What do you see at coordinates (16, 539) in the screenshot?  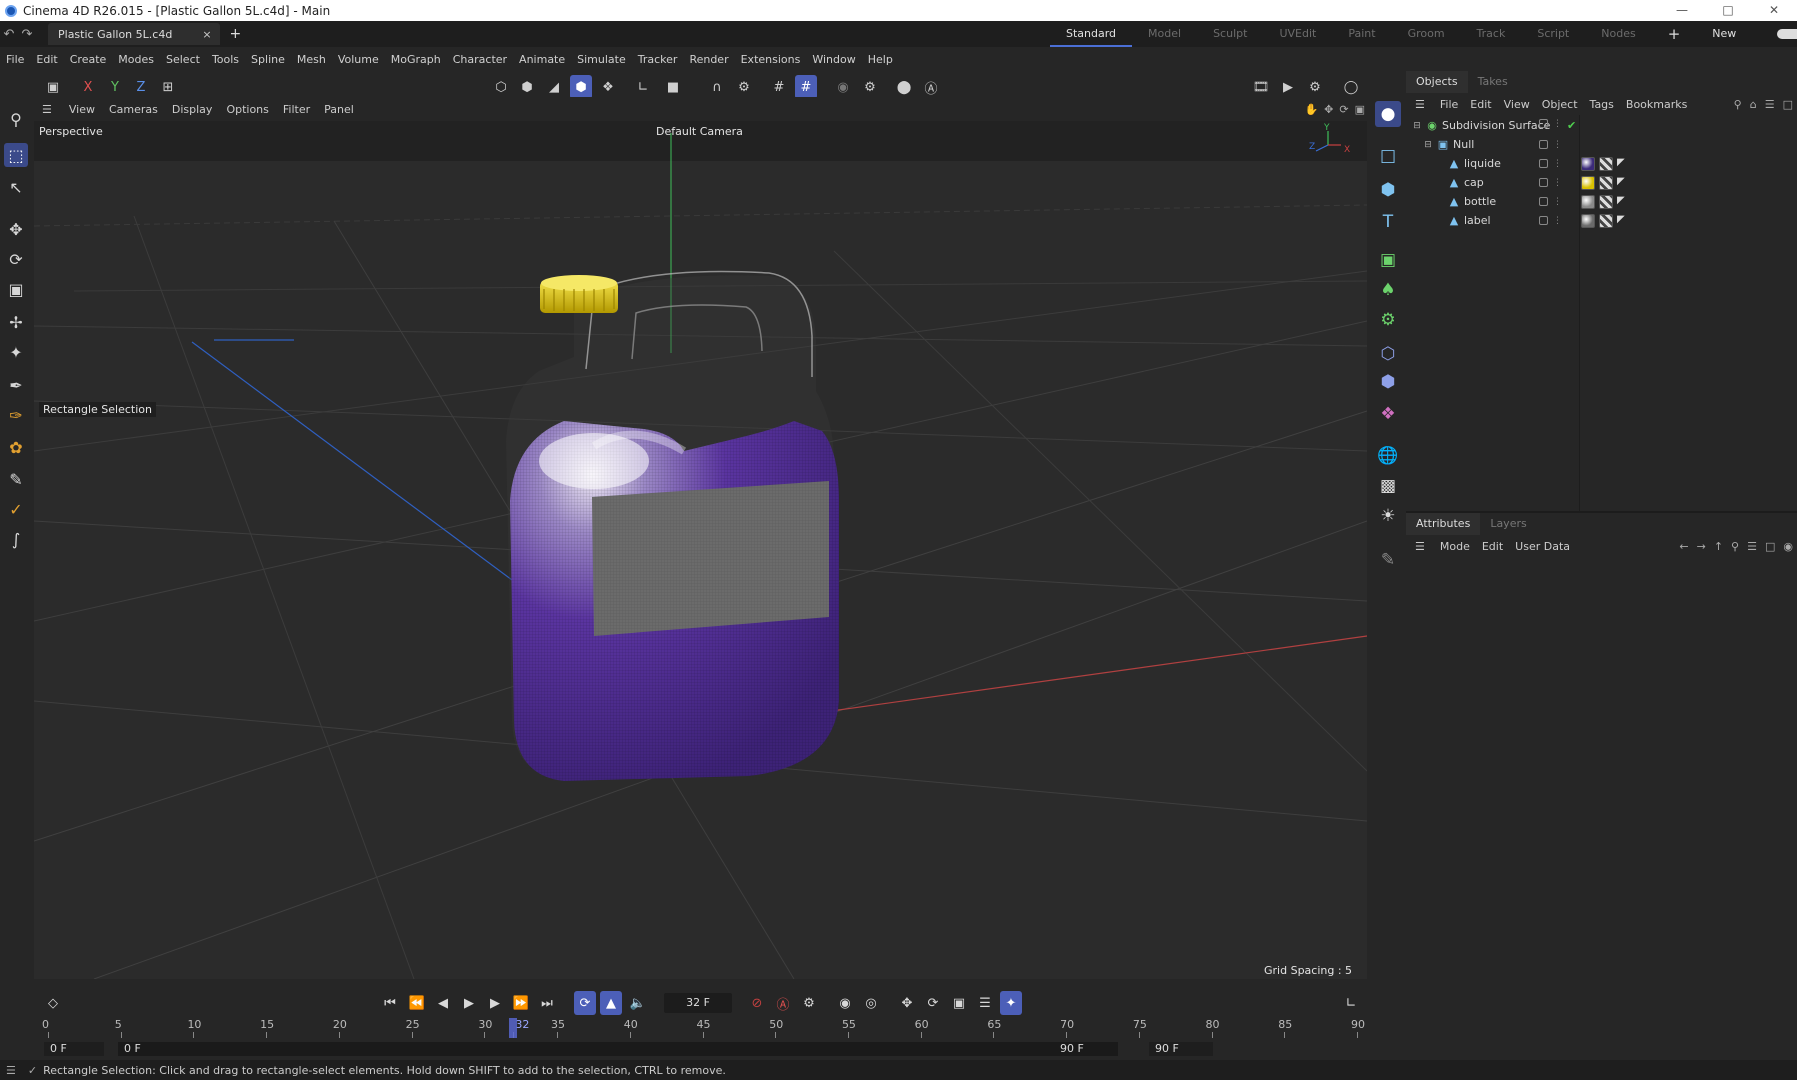 I see `magnet-brush-icon: ∫` at bounding box center [16, 539].